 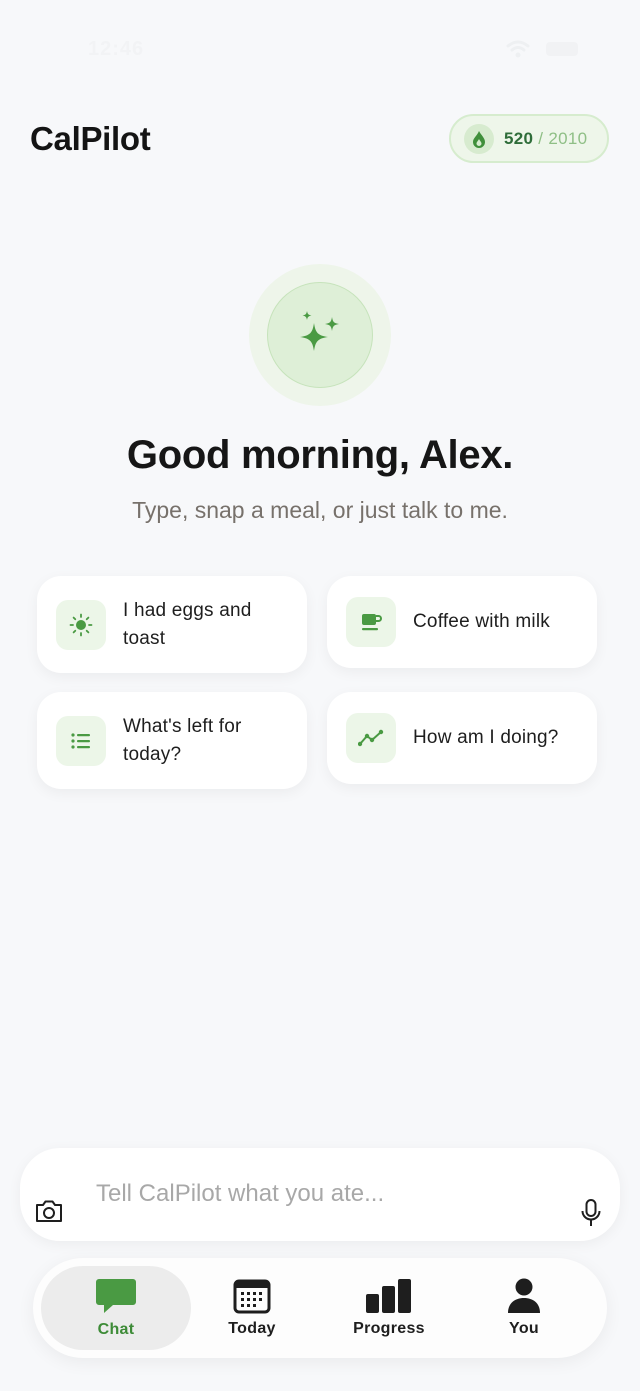 What do you see at coordinates (562, 49) in the screenshot?
I see `battery-icon` at bounding box center [562, 49].